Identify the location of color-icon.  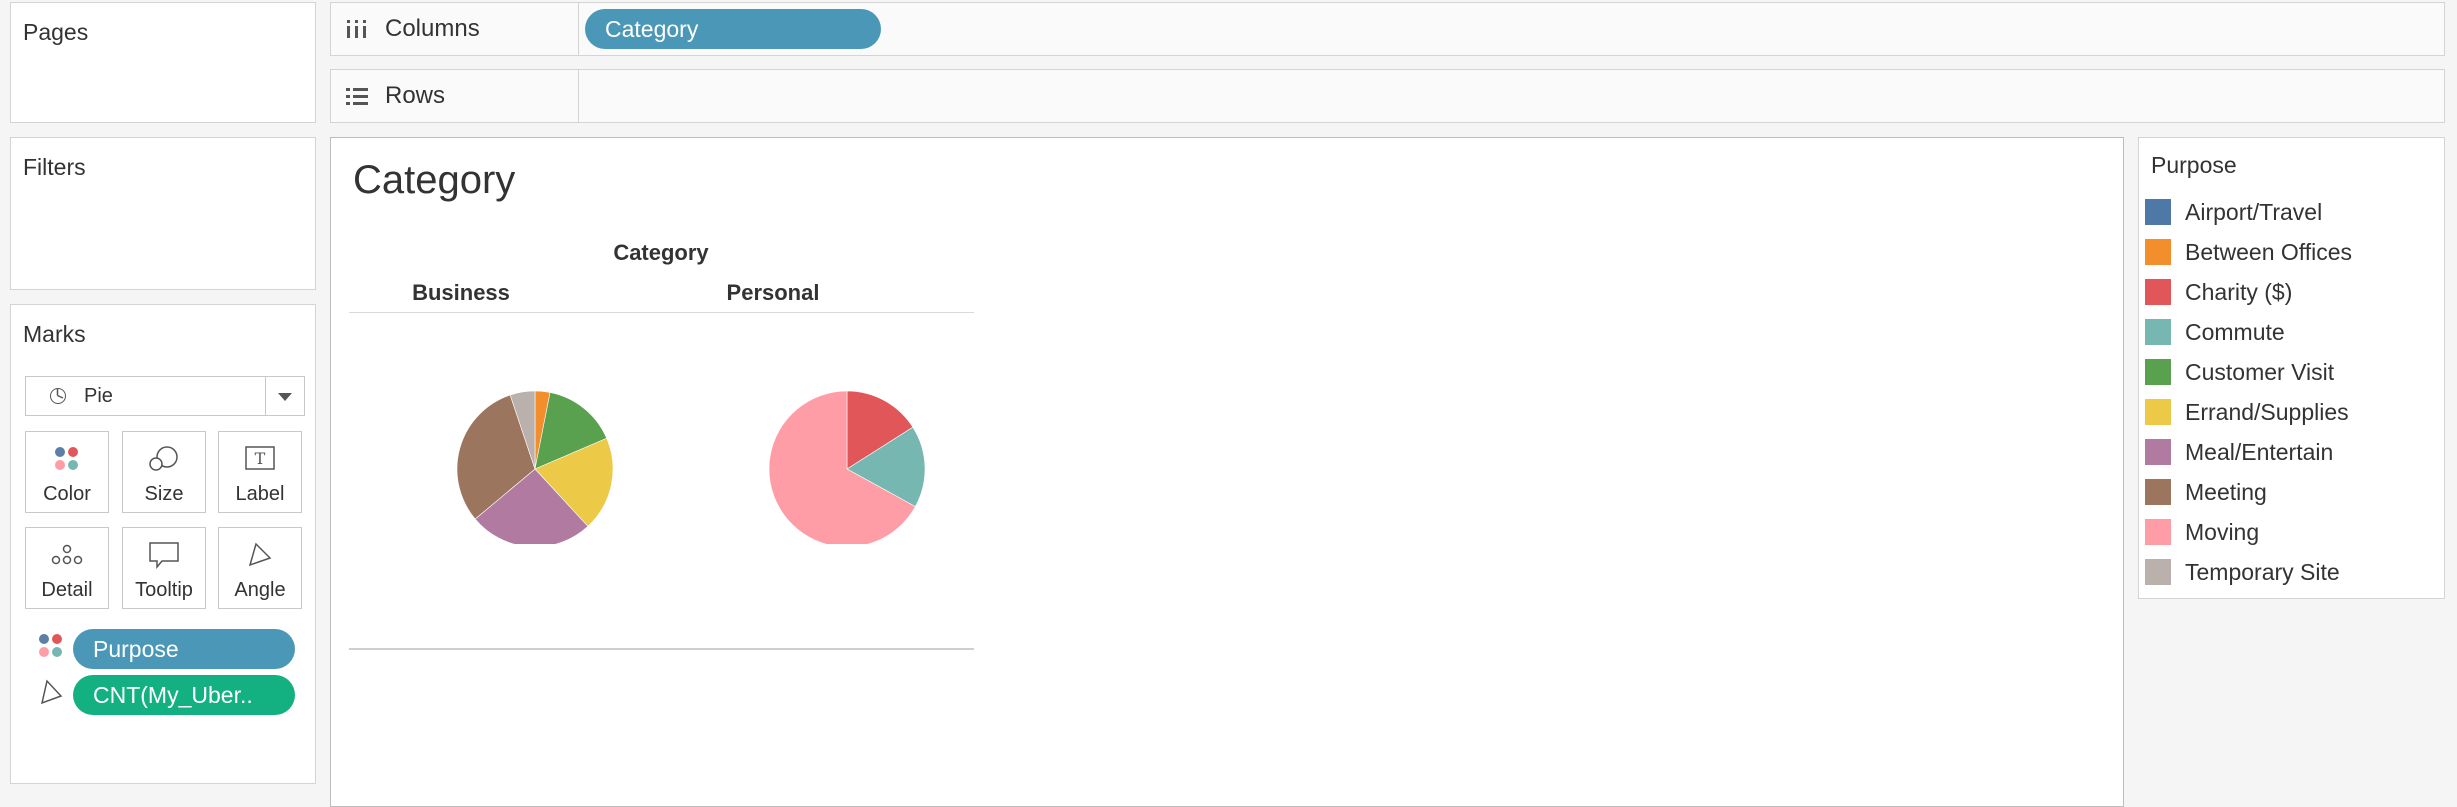
(67, 459).